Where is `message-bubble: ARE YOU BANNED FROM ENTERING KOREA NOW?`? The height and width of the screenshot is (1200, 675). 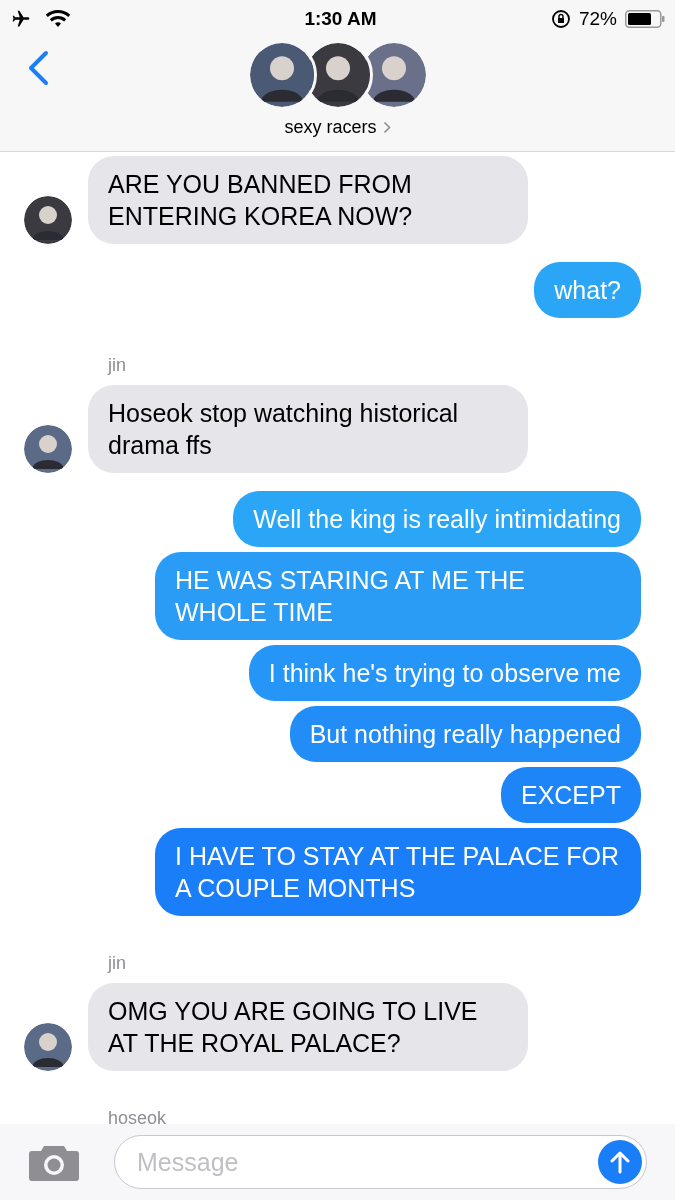 message-bubble: ARE YOU BANNED FROM ENTERING KOREA NOW? is located at coordinates (308, 200).